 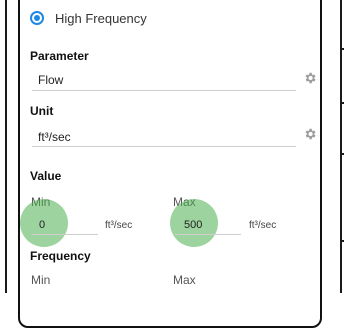 I want to click on right-panel-edge, so click(x=339, y=146).